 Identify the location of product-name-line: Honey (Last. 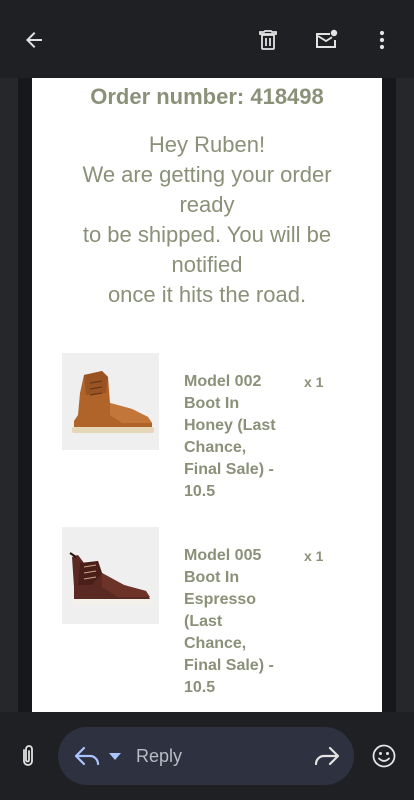
(230, 425).